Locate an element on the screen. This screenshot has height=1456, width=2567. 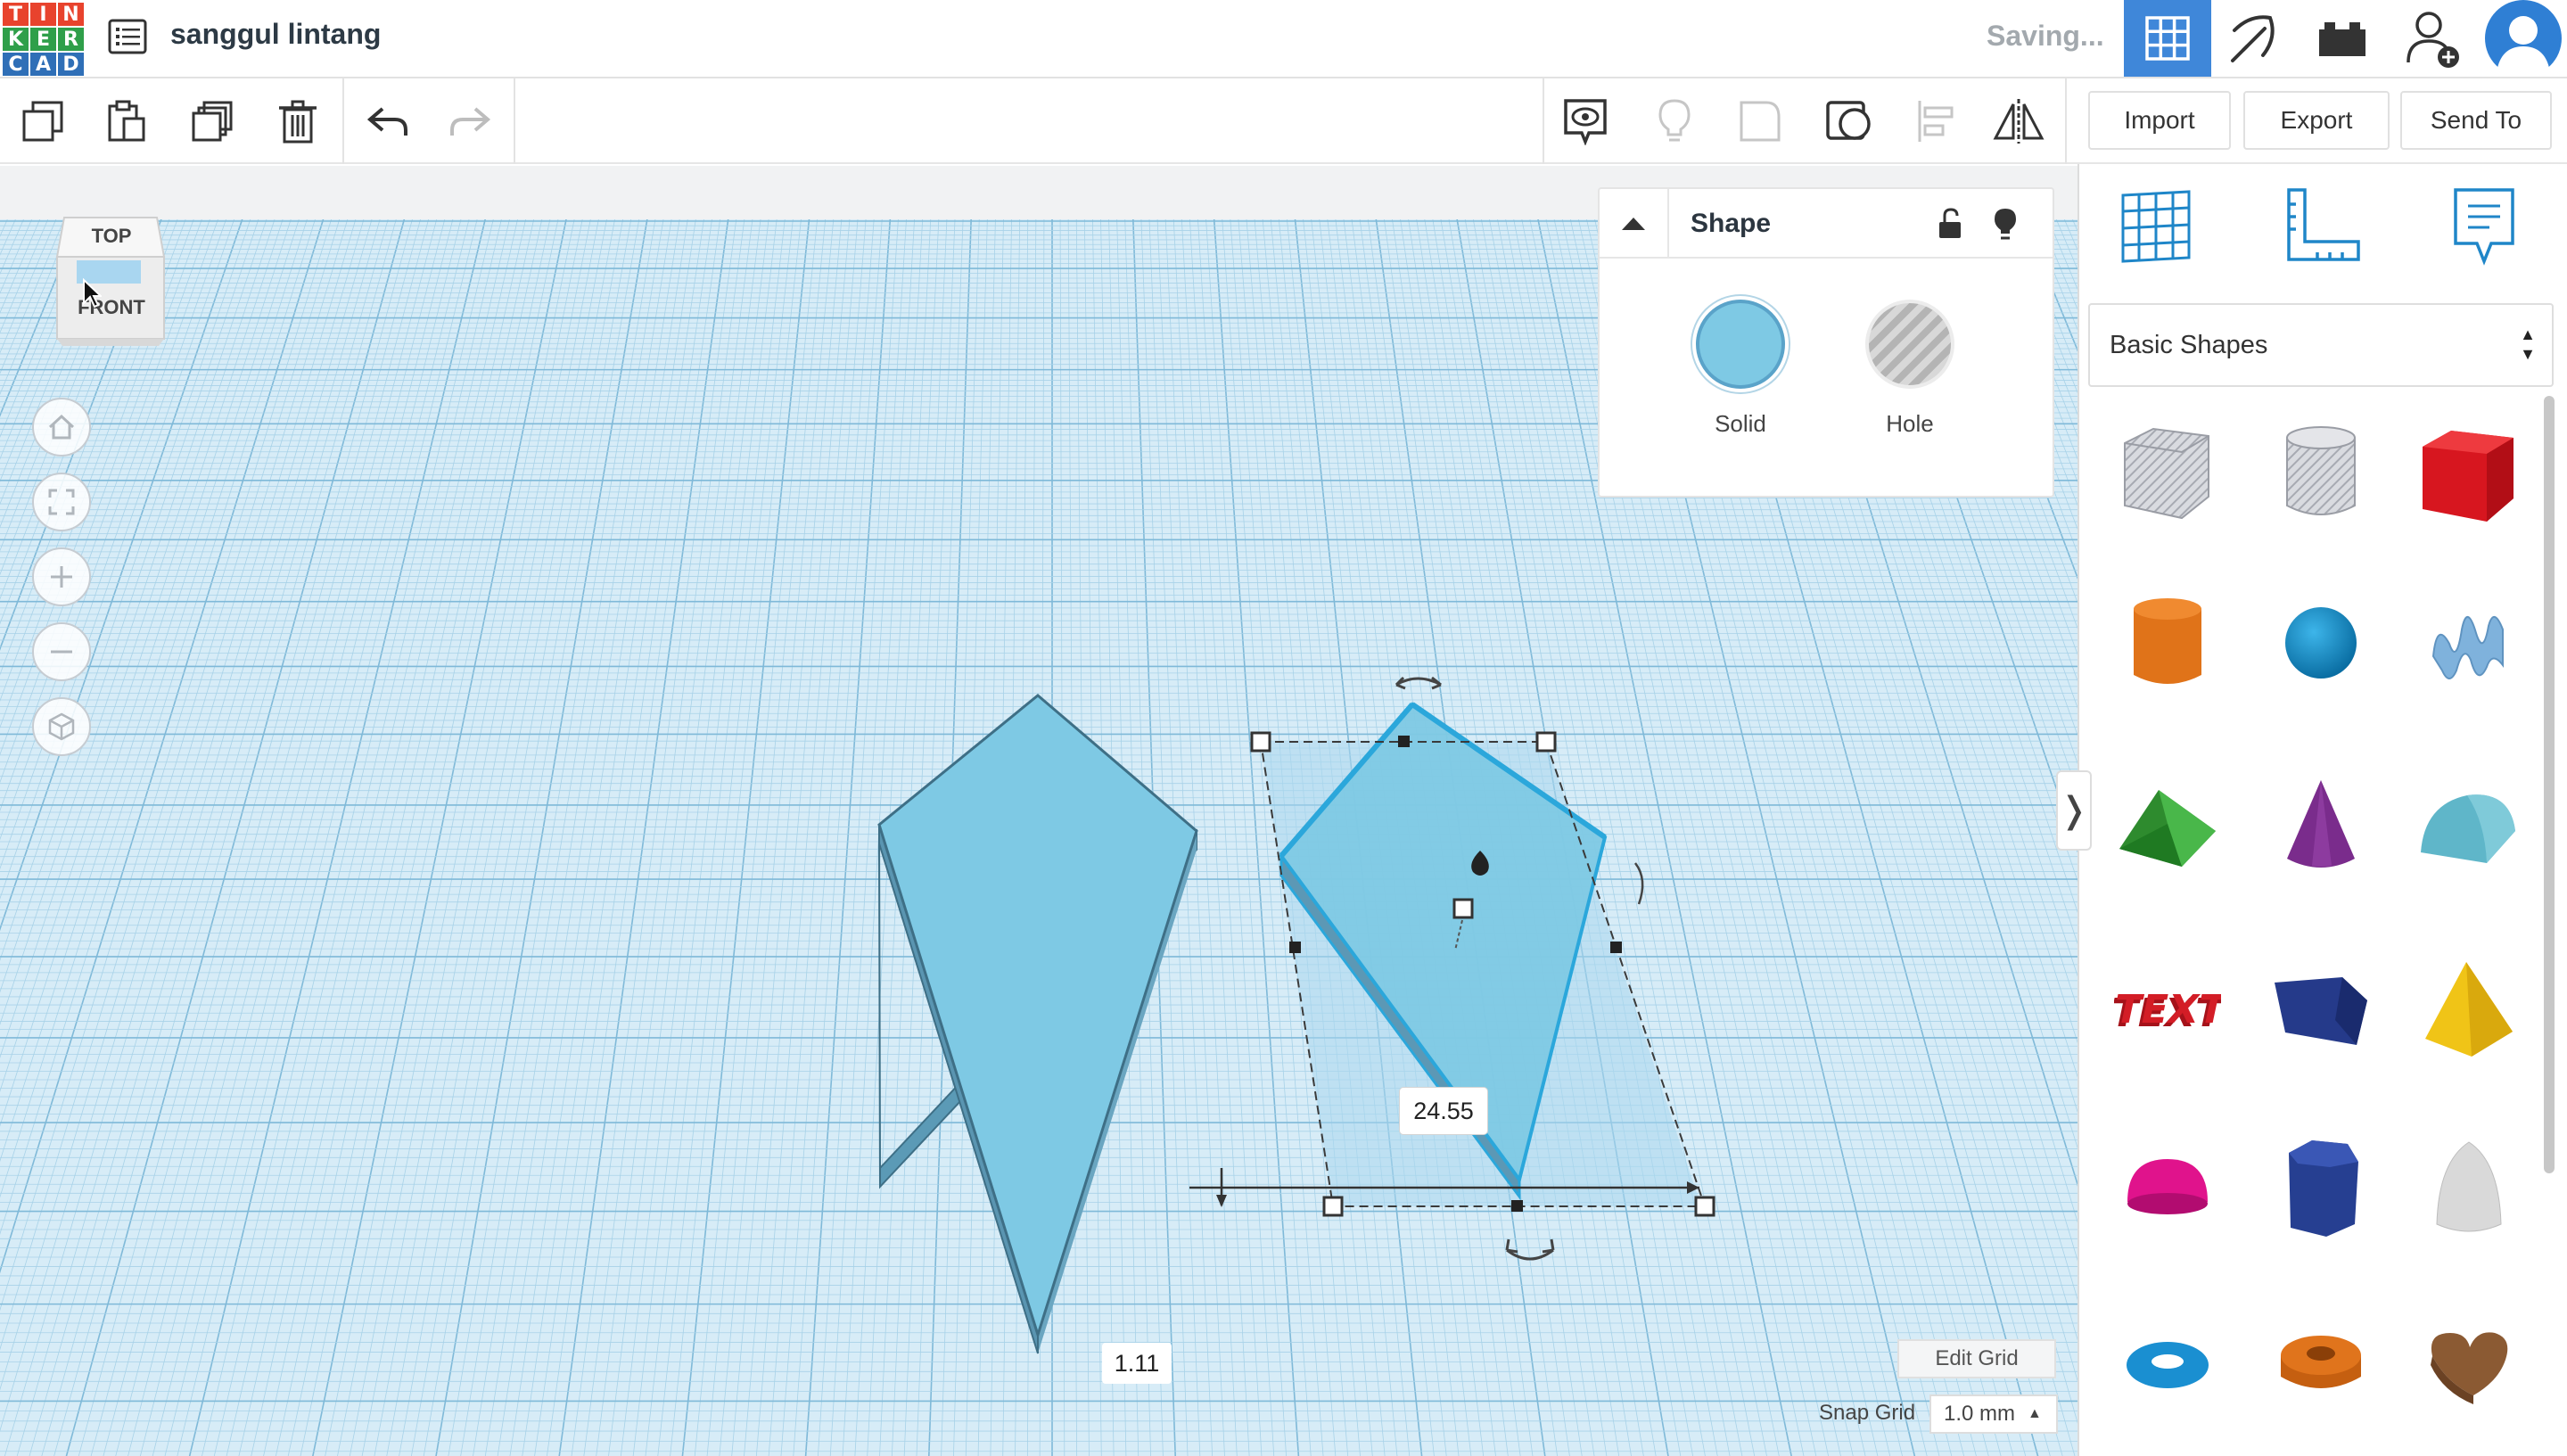
shape-half-sphere is located at coordinates (2167, 1188).